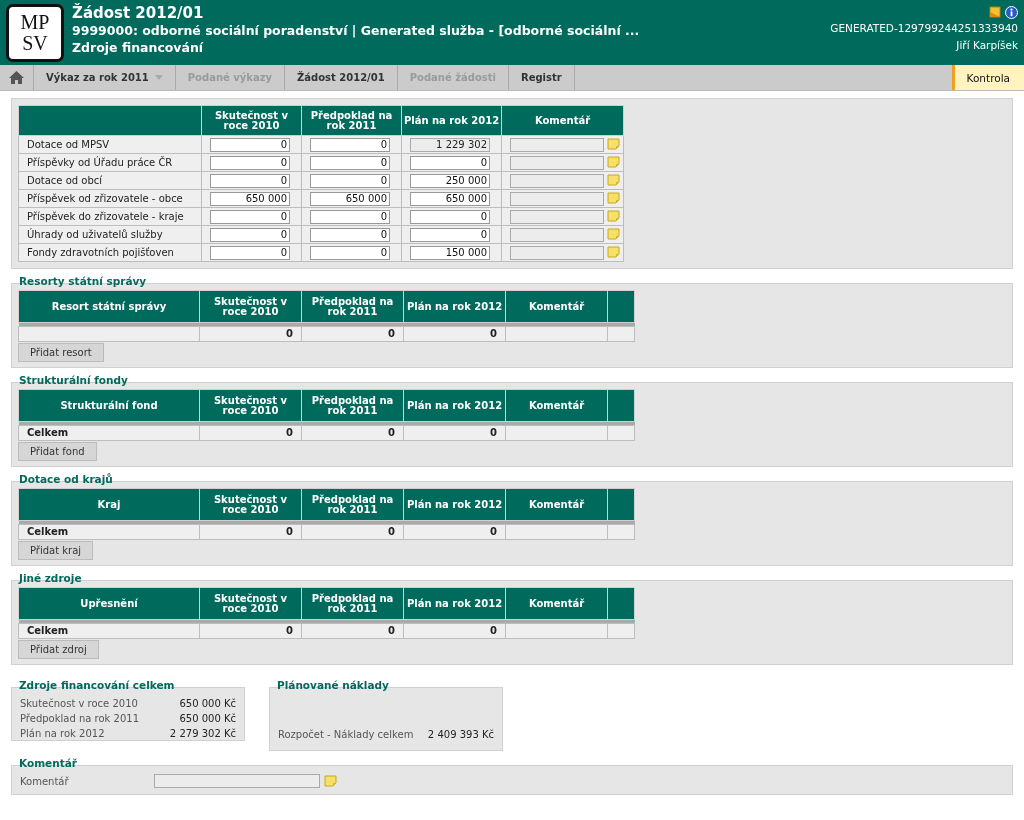  I want to click on total-label: Plán na rok 2012, so click(62, 734).